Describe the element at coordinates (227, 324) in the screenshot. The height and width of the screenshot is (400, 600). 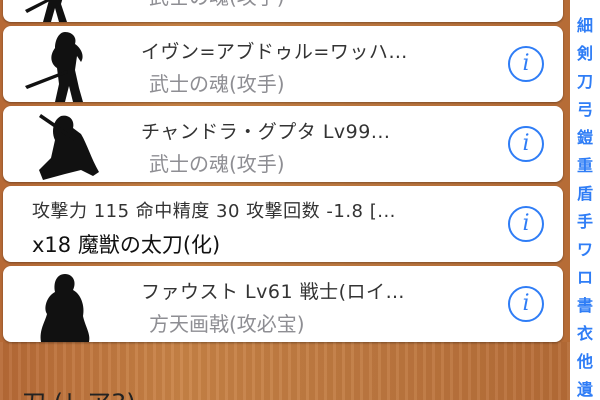
I see `item-subtitle: 方天画戟(攻必宝)` at that location.